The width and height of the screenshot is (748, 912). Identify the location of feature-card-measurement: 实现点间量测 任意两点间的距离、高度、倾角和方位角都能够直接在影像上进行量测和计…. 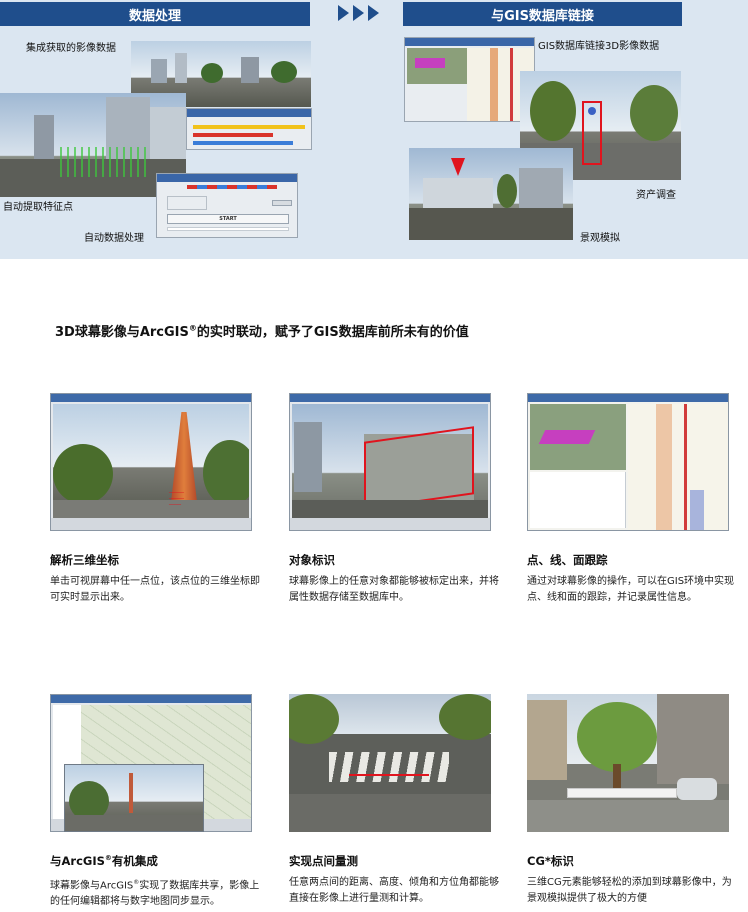
(395, 800).